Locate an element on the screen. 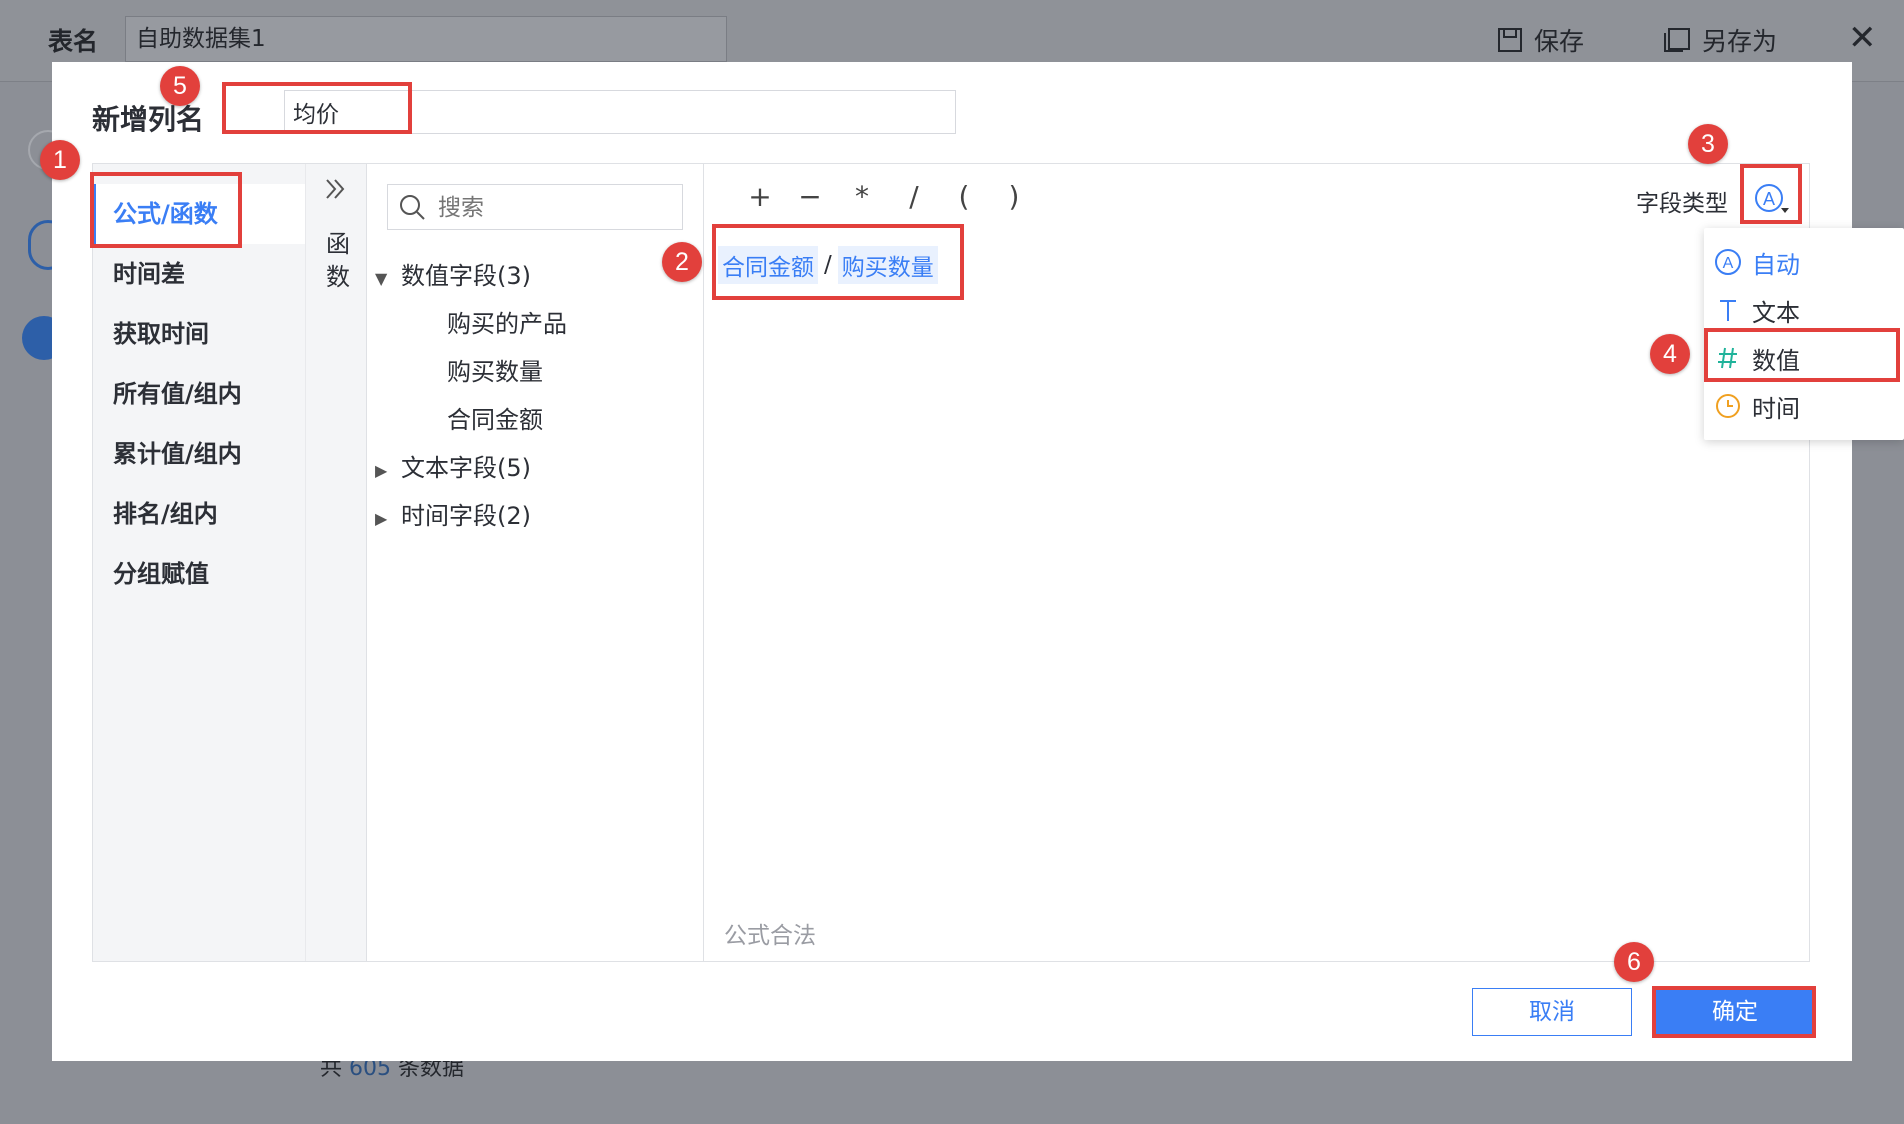 The height and width of the screenshot is (1124, 1904). field-type-option-auto: A 自动 is located at coordinates (1804, 262).